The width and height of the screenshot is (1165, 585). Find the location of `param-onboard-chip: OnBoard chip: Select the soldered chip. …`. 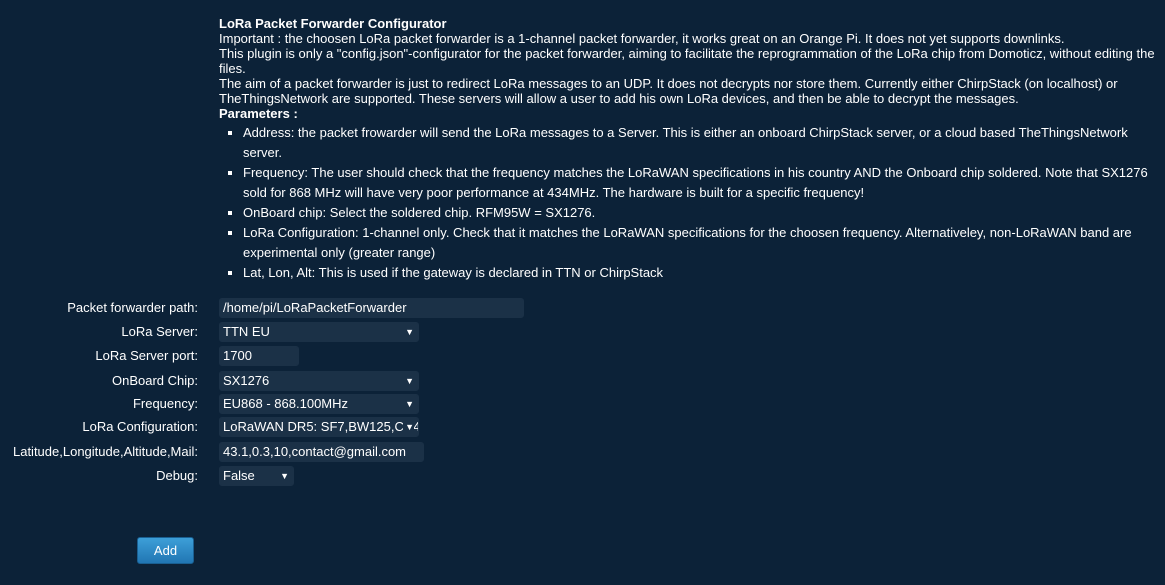

param-onboard-chip: OnBoard chip: Select the soldered chip. … is located at coordinates (701, 213).